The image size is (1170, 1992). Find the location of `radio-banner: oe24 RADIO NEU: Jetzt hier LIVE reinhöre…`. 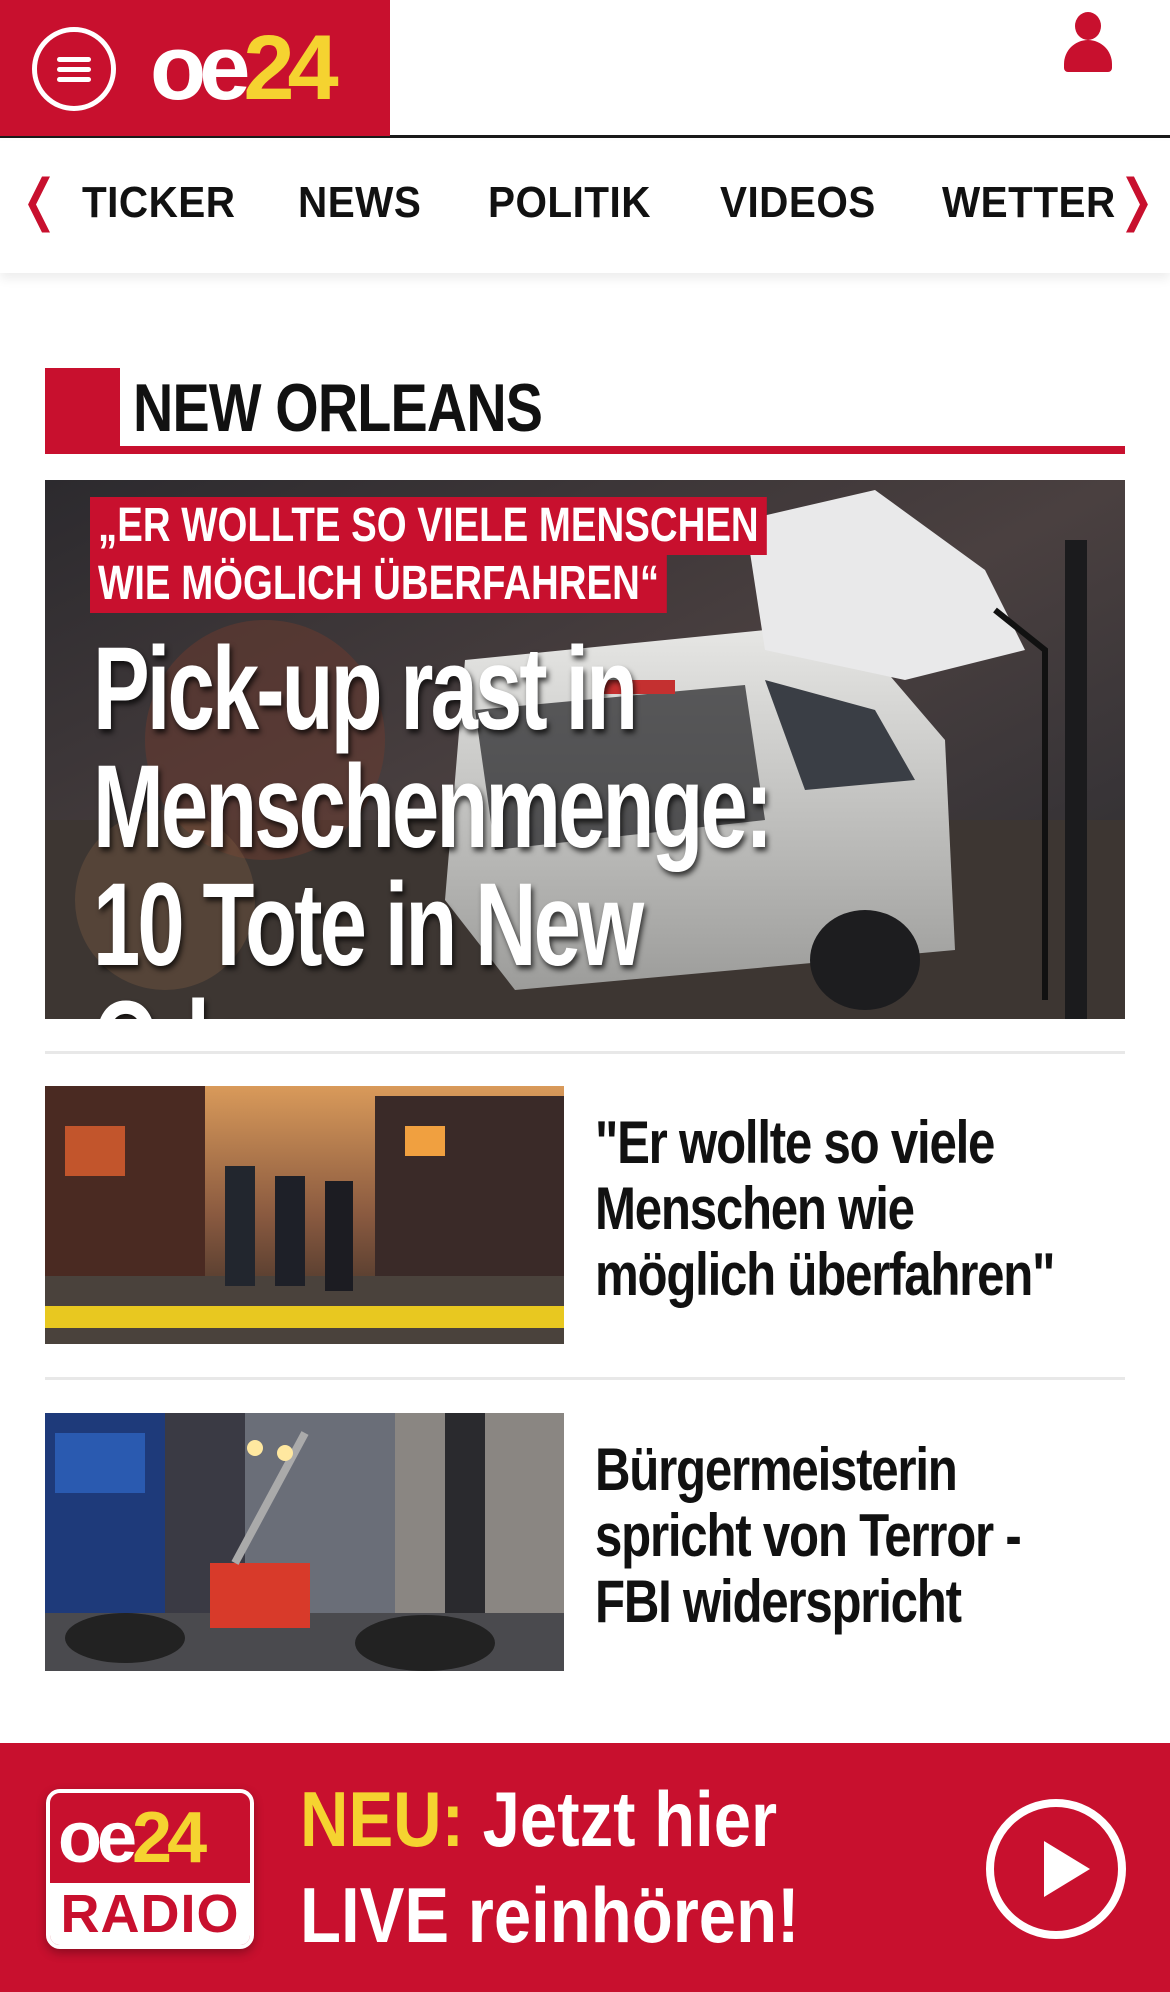

radio-banner: oe24 RADIO NEU: Jetzt hier LIVE reinhöre… is located at coordinates (585, 1867).